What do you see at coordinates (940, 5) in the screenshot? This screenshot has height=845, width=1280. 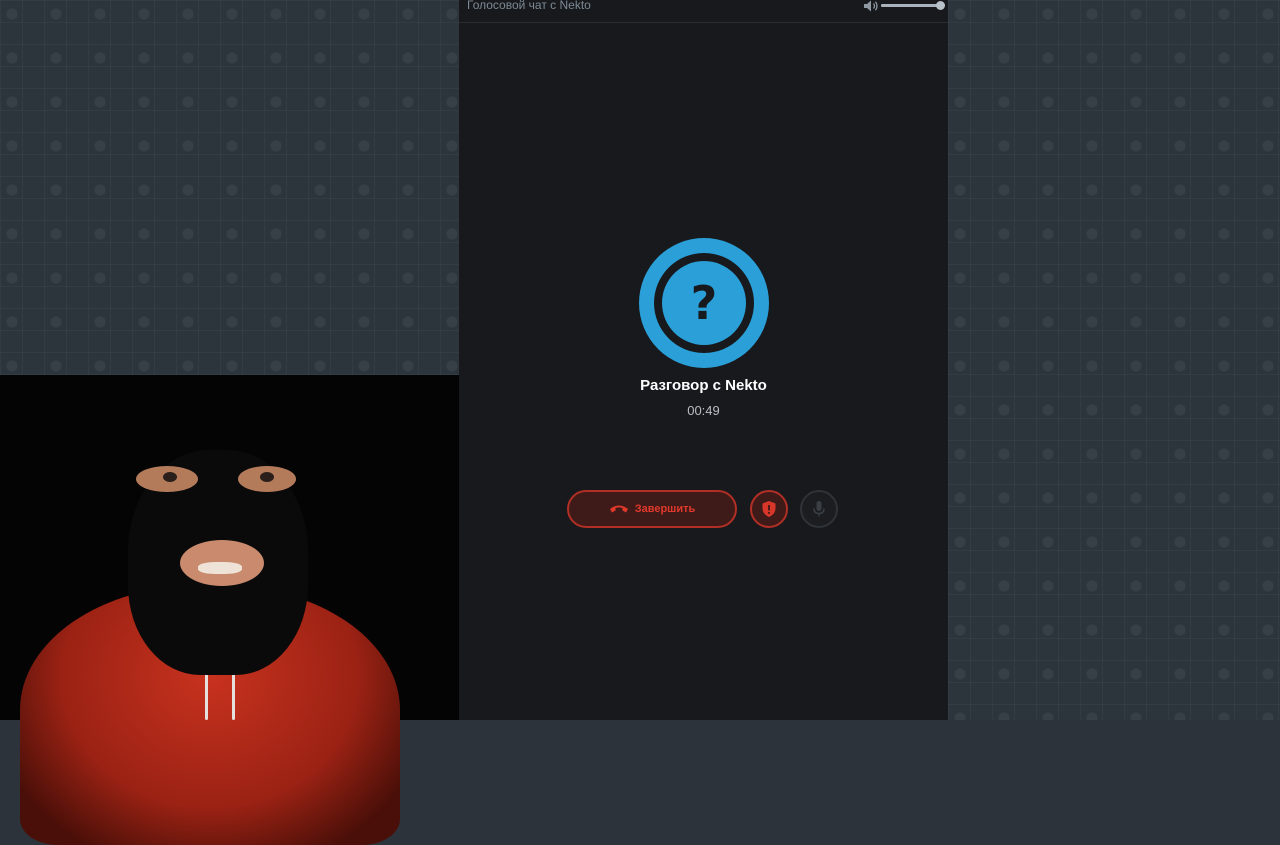 I see `volume-slider-knob` at bounding box center [940, 5].